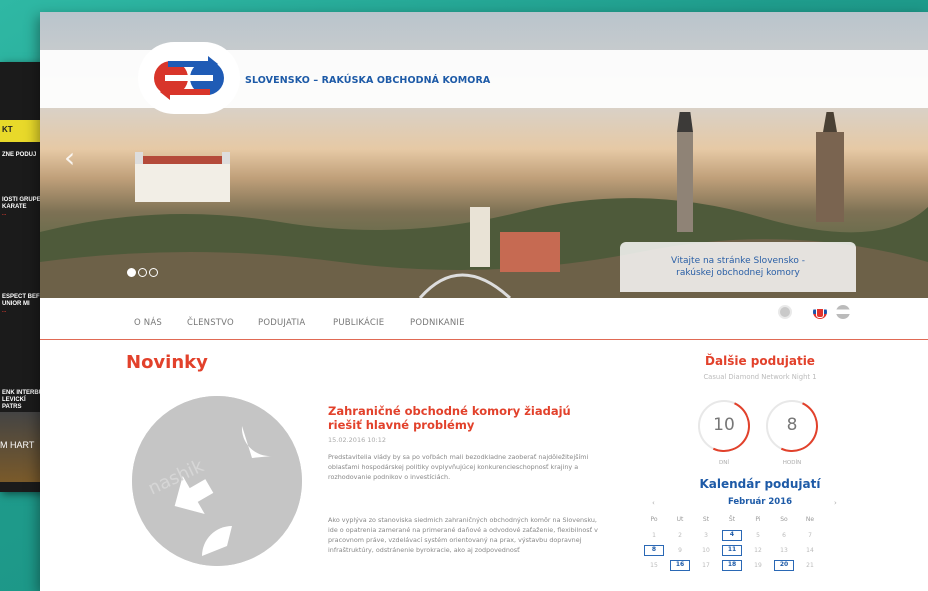  I want to click on calendar-day: 9, so click(680, 550).